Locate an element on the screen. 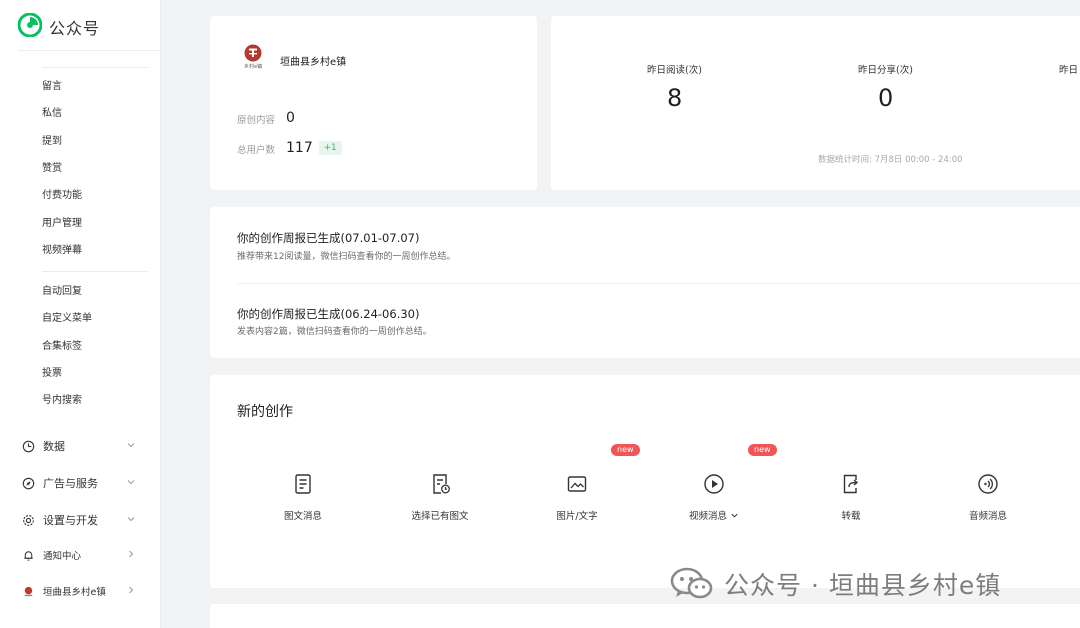  bell-icon is located at coordinates (28, 555).